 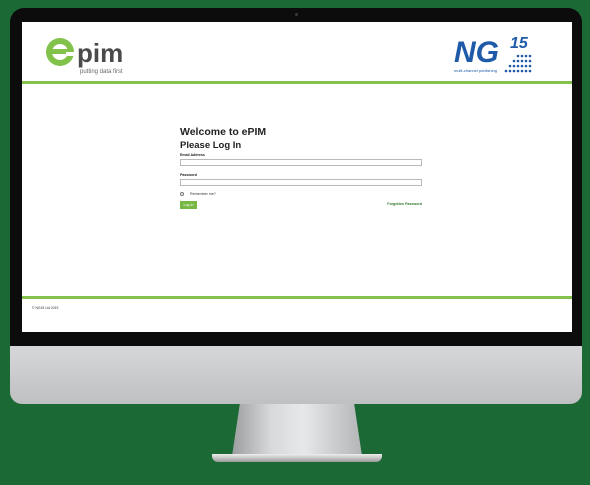 What do you see at coordinates (387, 204) in the screenshot?
I see `forgot-password-link: Forgotten Password` at bounding box center [387, 204].